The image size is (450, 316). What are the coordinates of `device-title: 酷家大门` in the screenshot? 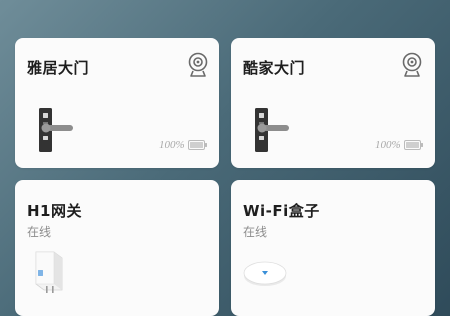 It's located at (274, 68).